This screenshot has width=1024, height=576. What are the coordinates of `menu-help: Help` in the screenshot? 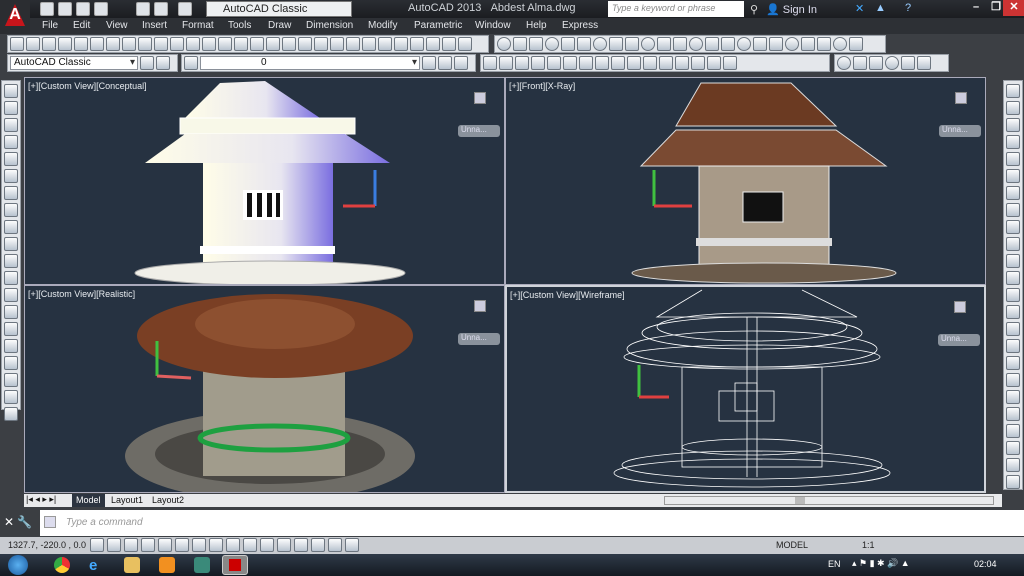 It's located at (536, 25).